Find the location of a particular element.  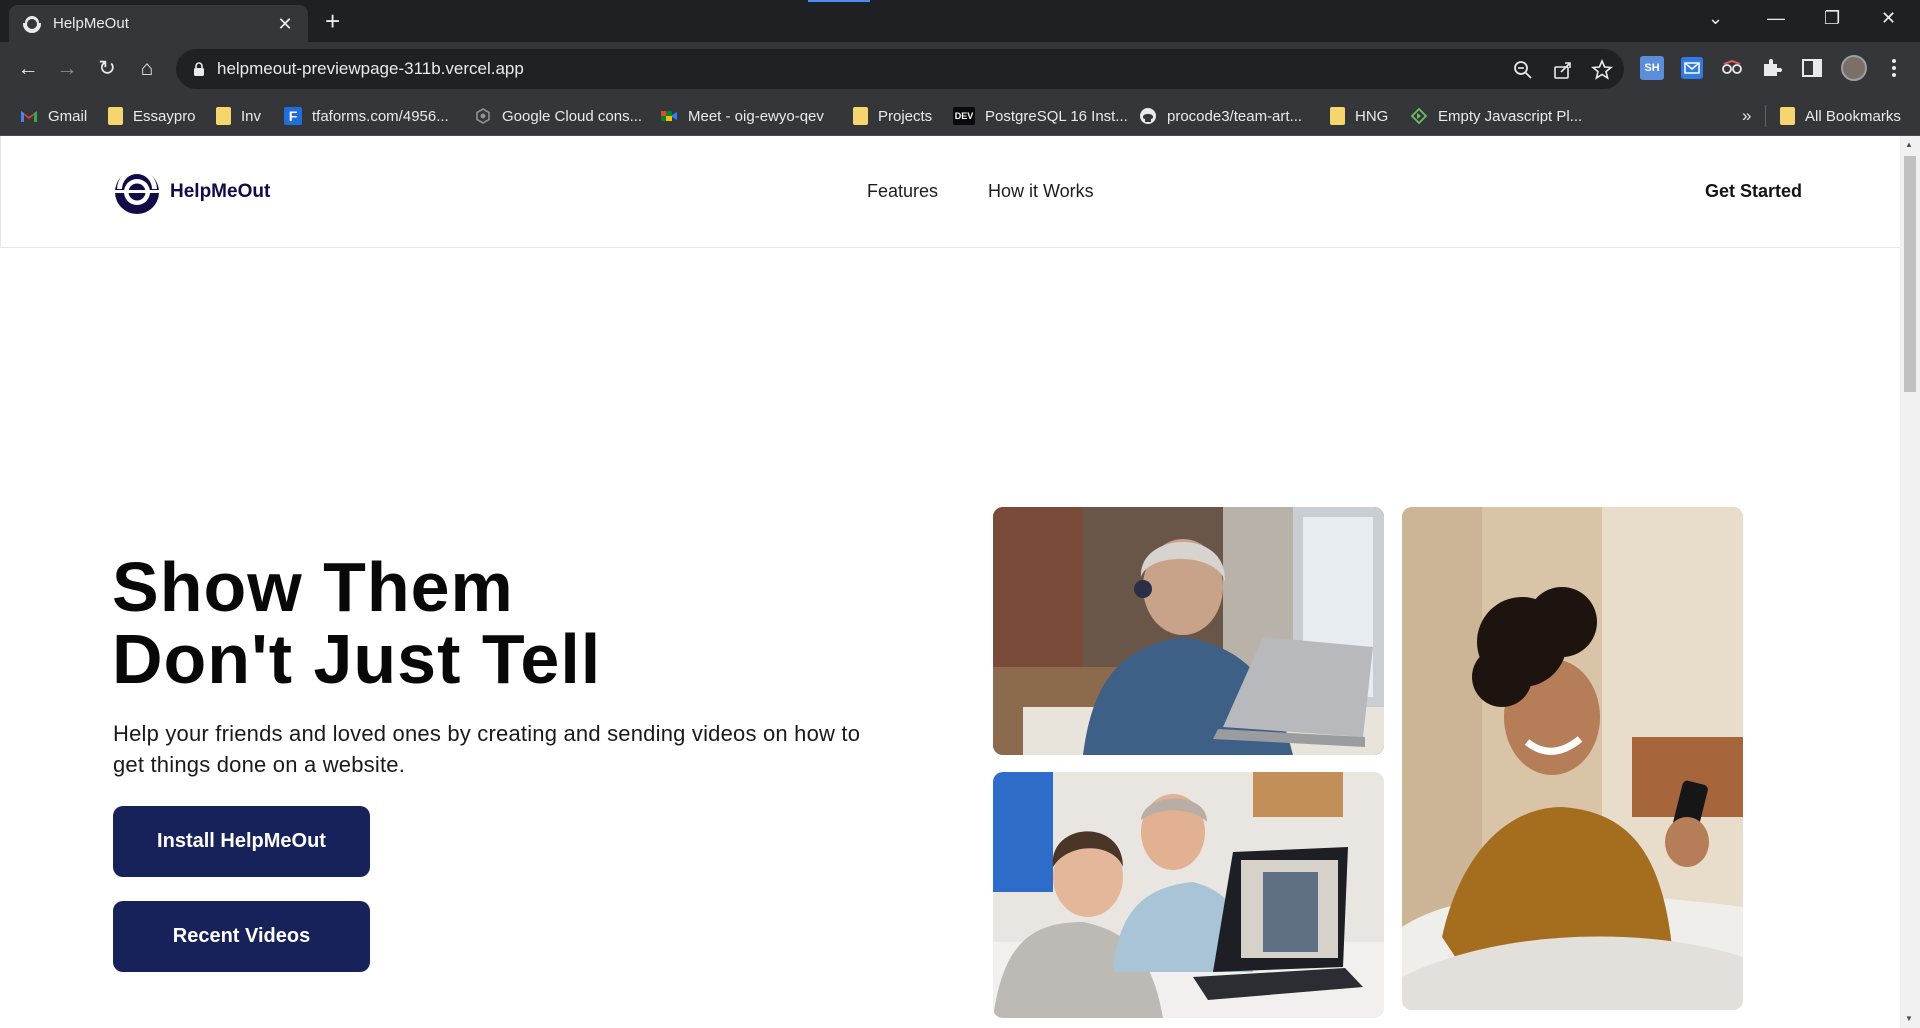

bookmark-meet: Meet - oig-ewyo-qev is located at coordinates (742, 116).